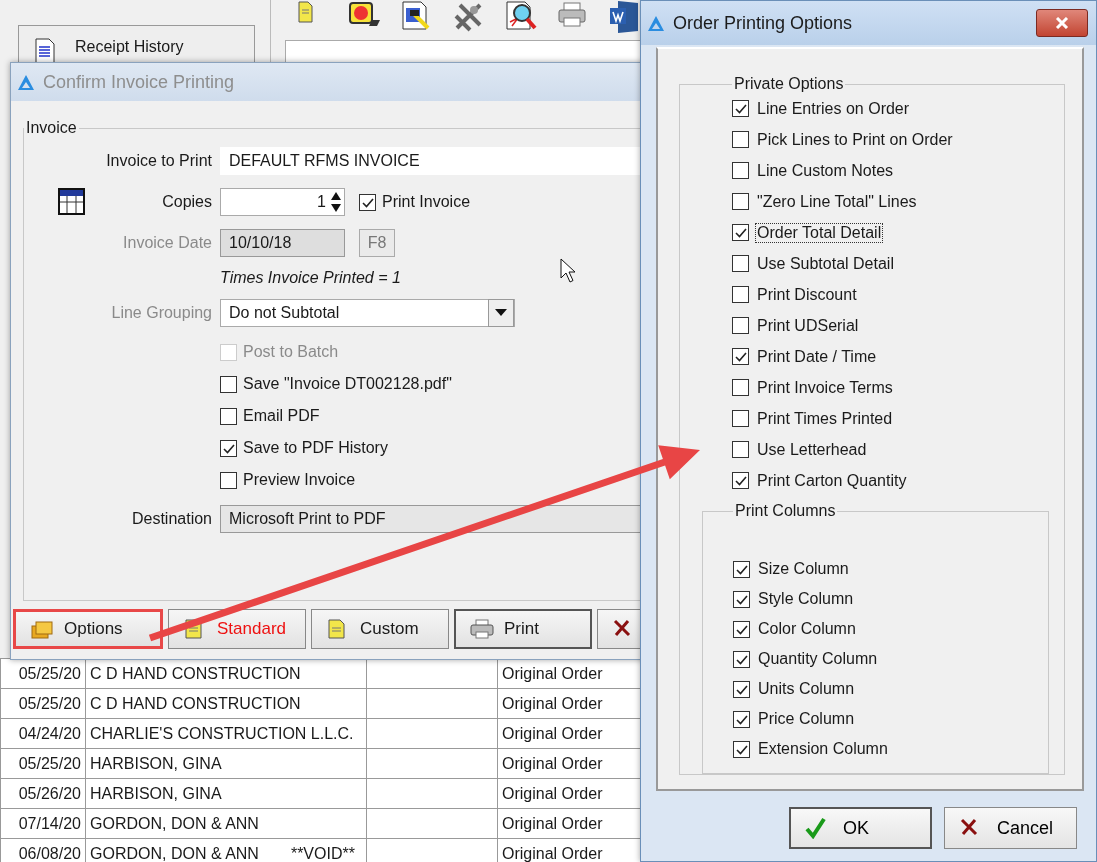 This screenshot has height=862, width=1097. I want to click on checkbox-label: Line Entries on Order, so click(833, 108).